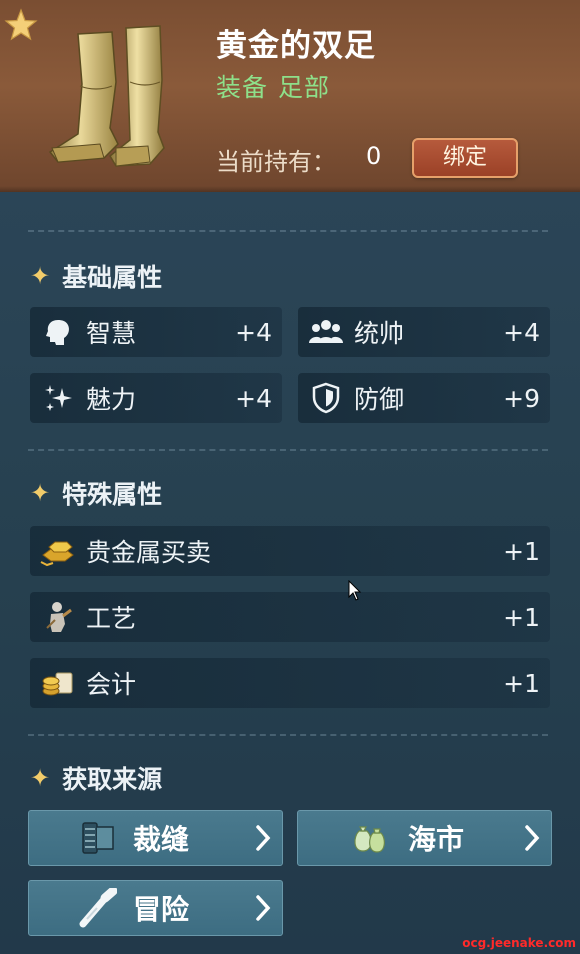  Describe the element at coordinates (58, 617) in the screenshot. I see `statue-icon` at that location.